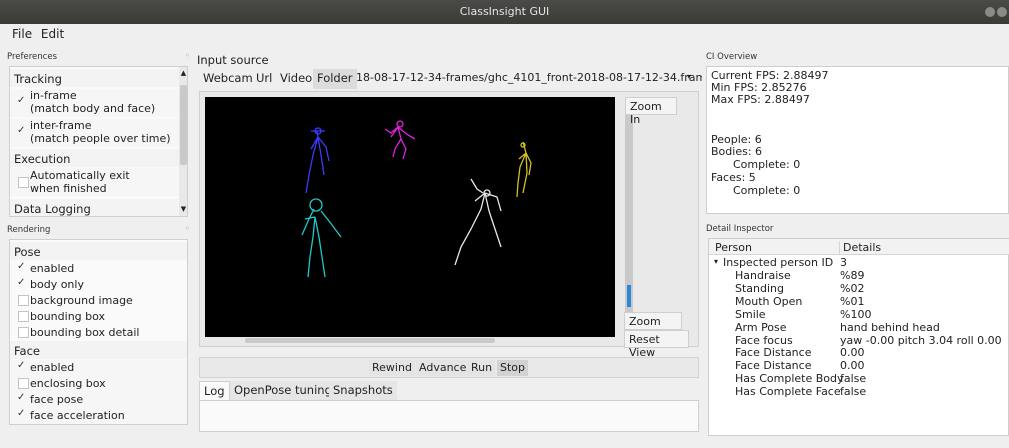  I want to click on tab-log: Log, so click(214, 391).